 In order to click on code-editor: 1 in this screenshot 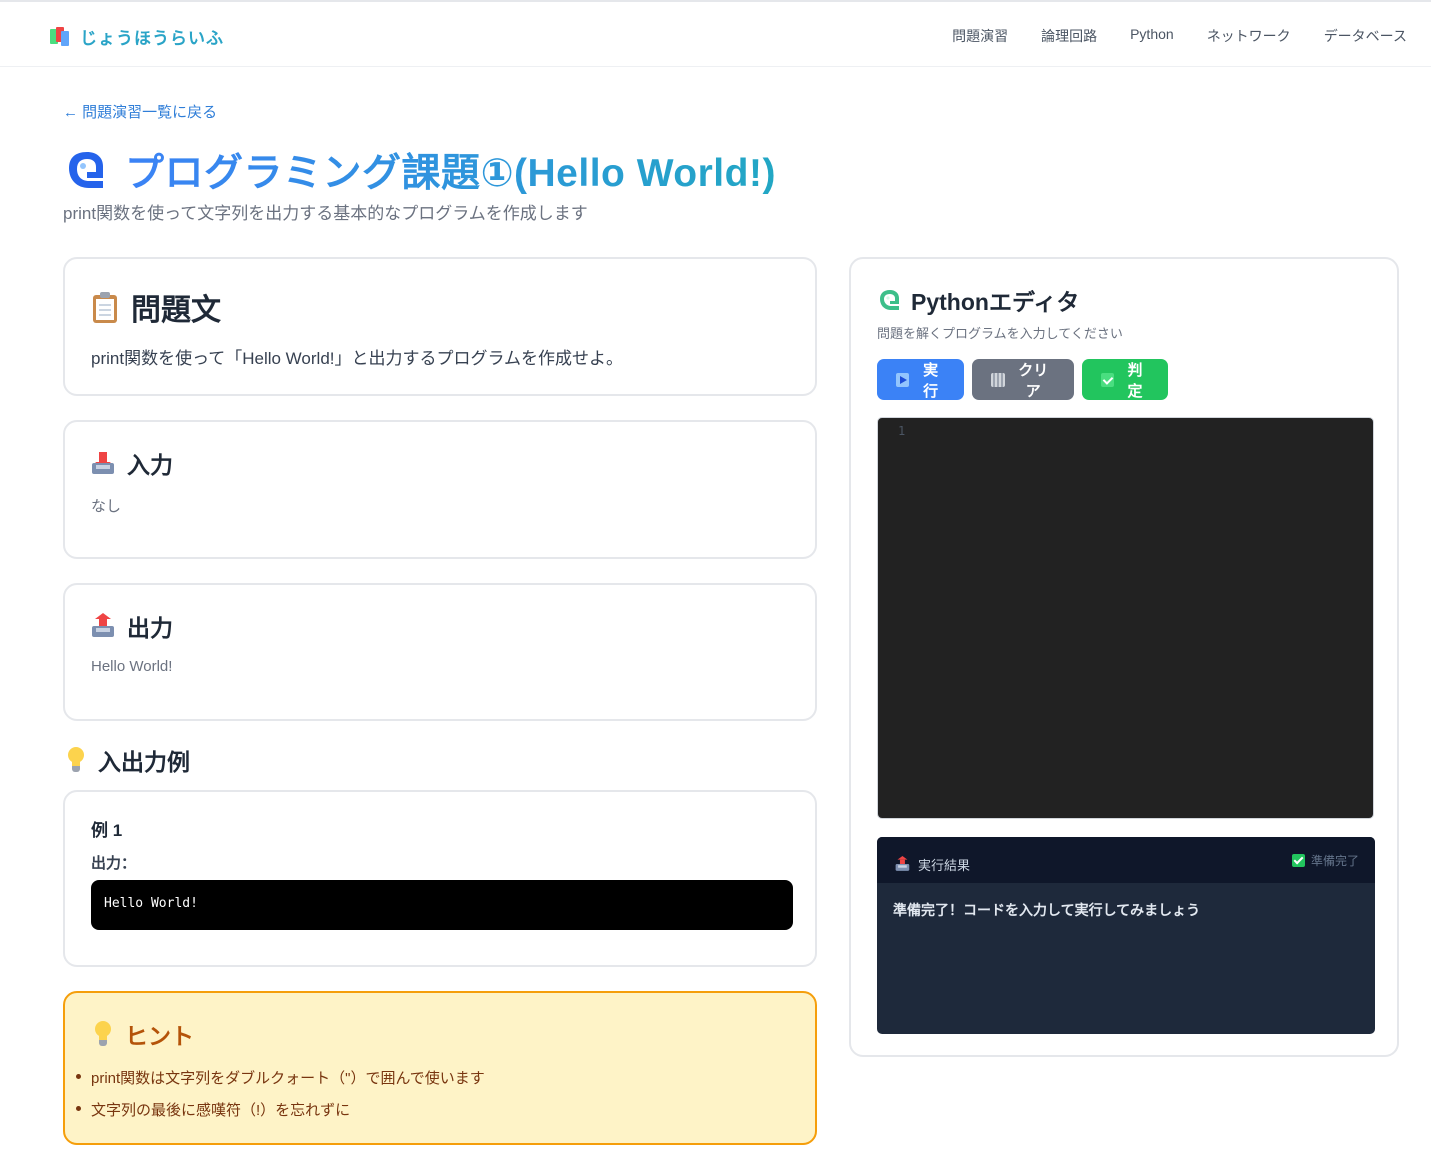, I will do `click(1125, 618)`.